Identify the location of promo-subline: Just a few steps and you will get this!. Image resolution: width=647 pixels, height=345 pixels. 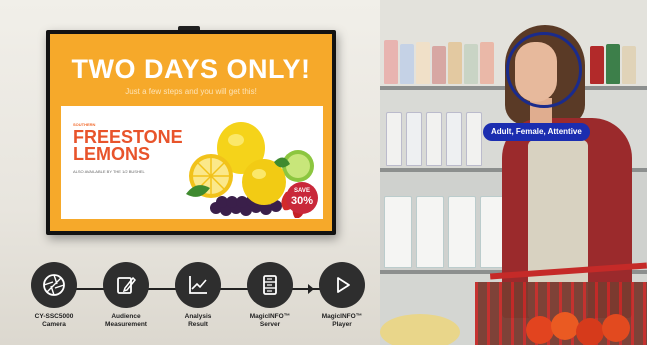
(191, 91).